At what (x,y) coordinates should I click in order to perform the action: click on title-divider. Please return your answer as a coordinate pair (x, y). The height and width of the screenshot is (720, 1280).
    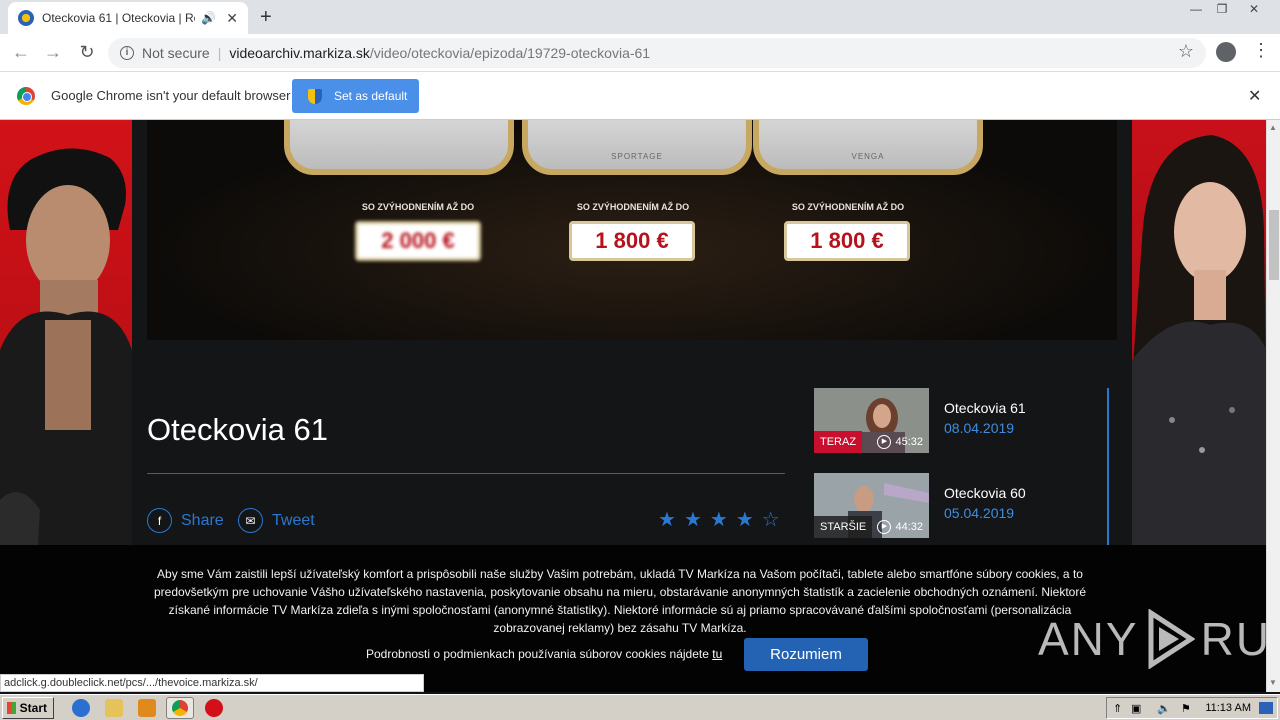
    Looking at the image, I should click on (466, 473).